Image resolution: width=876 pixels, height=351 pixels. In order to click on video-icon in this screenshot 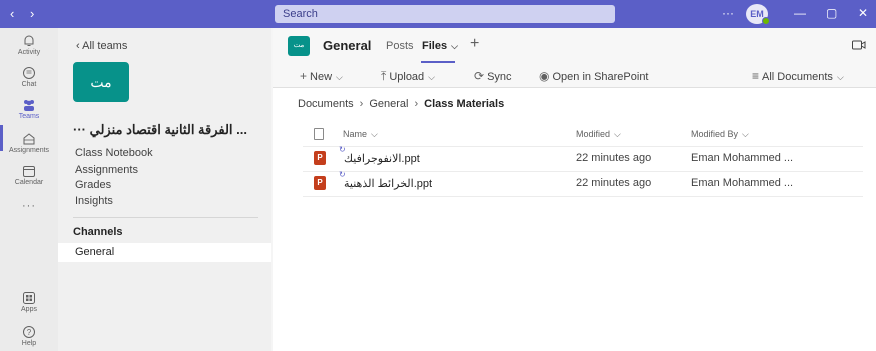, I will do `click(859, 45)`.